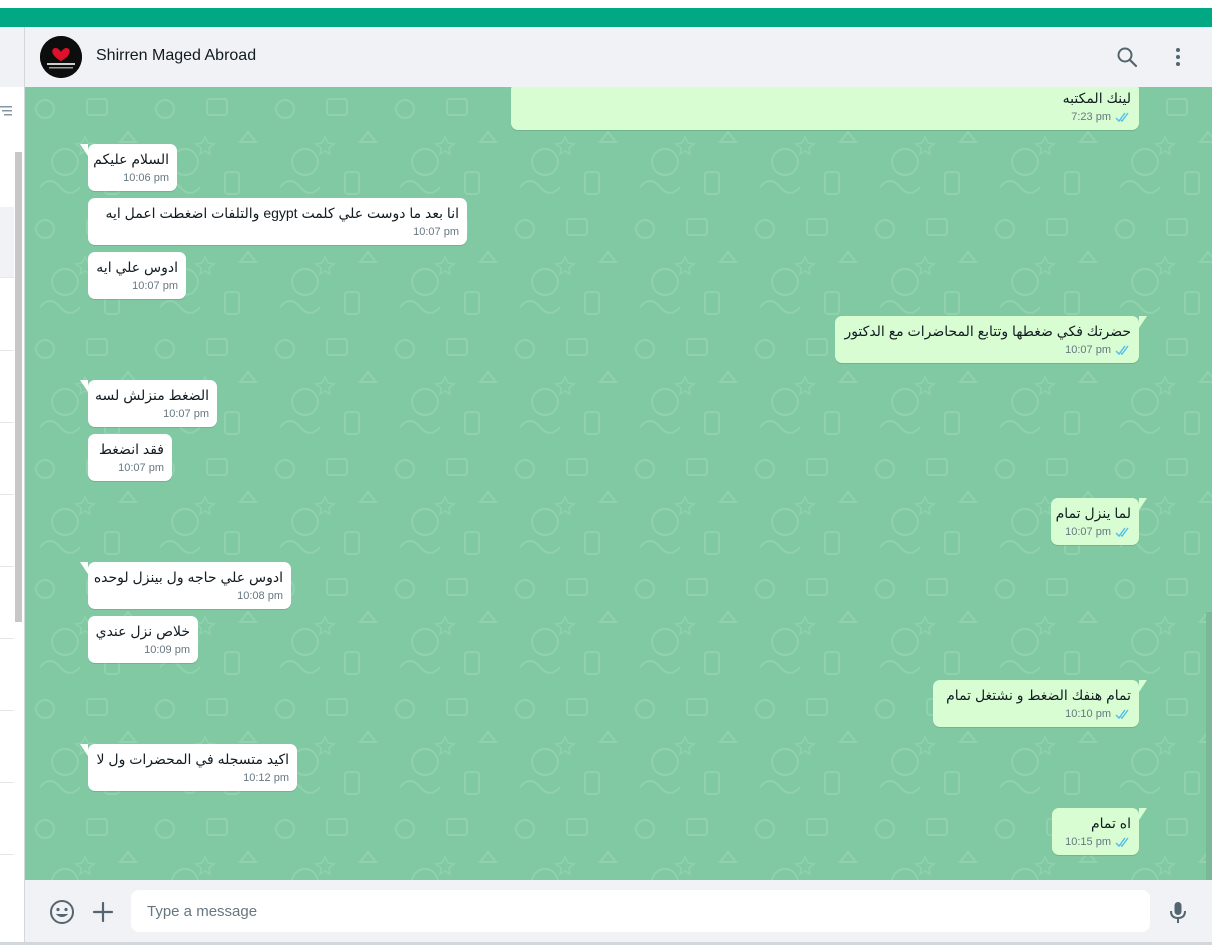 This screenshot has height=945, width=1212. Describe the element at coordinates (185, 585) in the screenshot. I see `message-bubble-incoming: ادوس علي حاجه ول بينزل لوحده 10:08 pm` at that location.